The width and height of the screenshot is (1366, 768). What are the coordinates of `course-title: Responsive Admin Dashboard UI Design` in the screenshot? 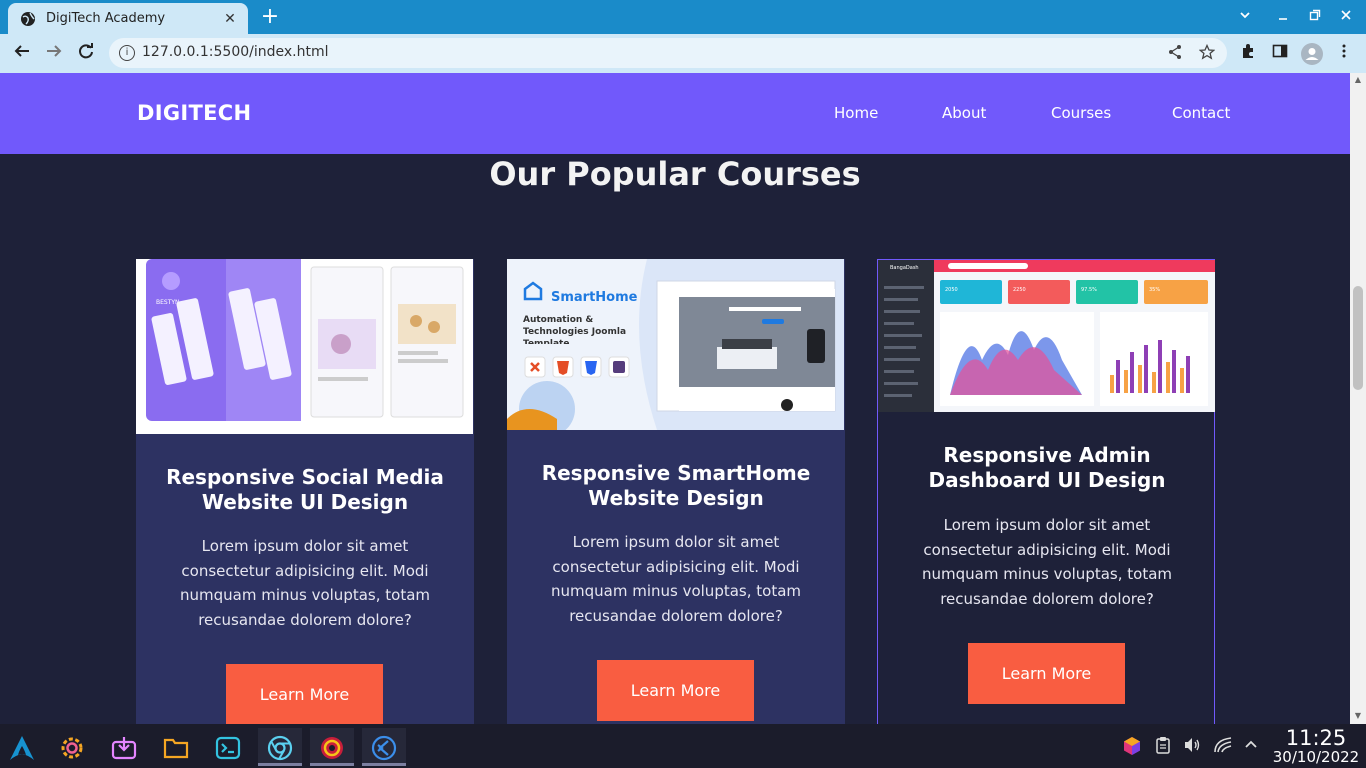 It's located at (1047, 467).